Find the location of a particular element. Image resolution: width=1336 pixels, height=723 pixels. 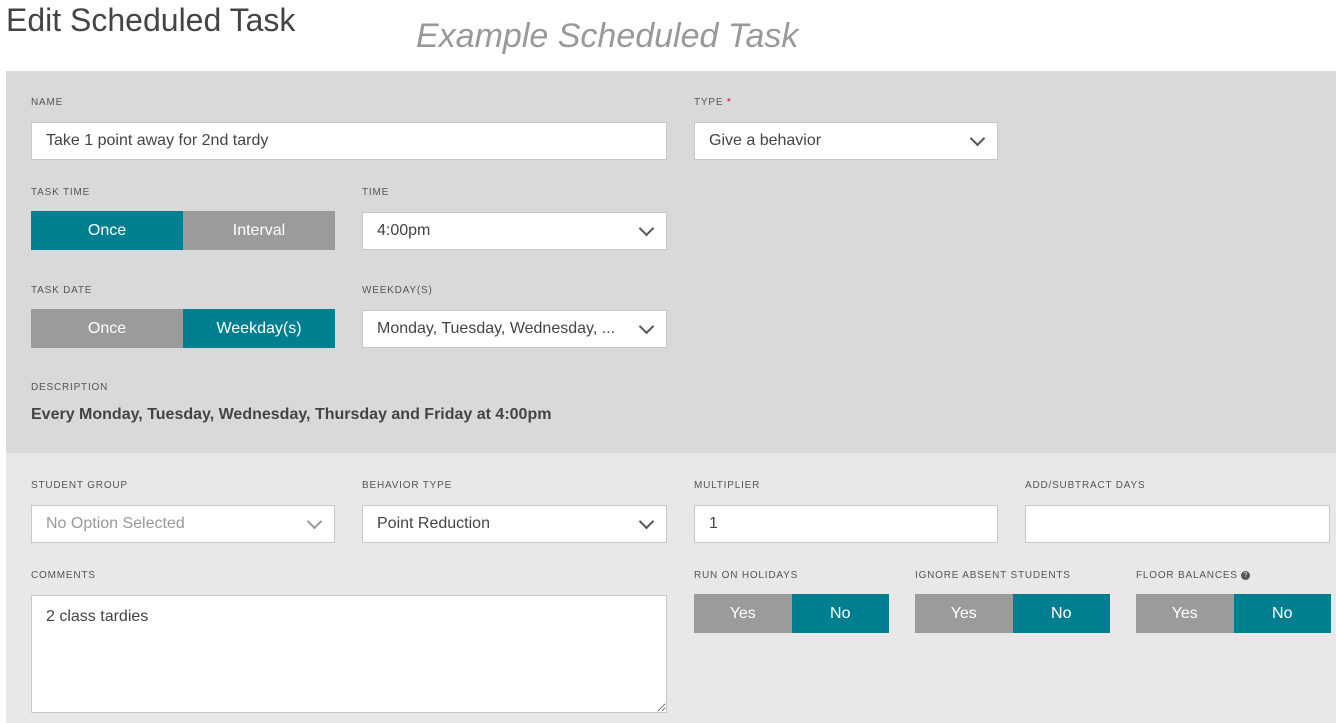

behavior-type-select: Point Reduction is located at coordinates (514, 524).